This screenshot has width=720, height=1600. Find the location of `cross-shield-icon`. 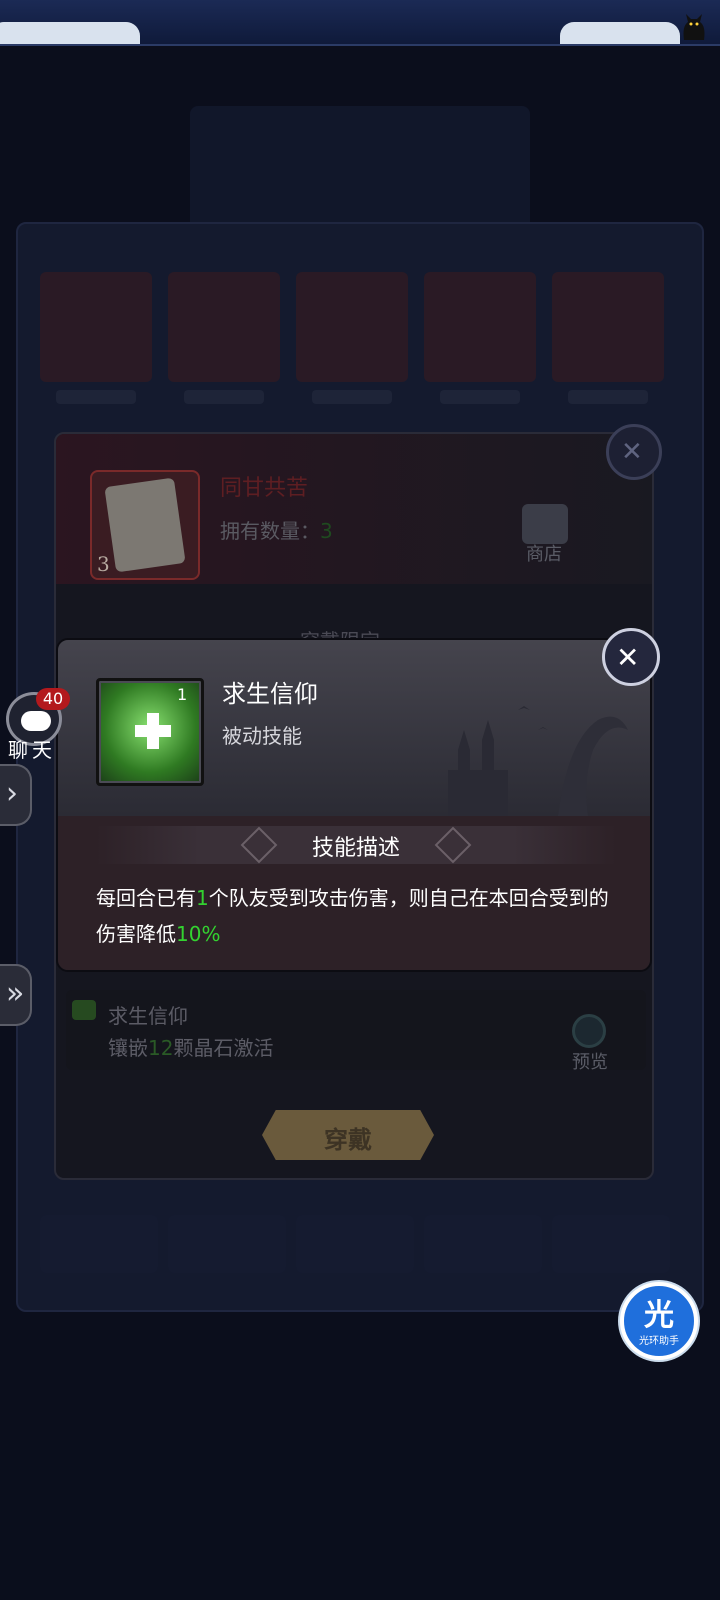

cross-shield-icon is located at coordinates (153, 731).